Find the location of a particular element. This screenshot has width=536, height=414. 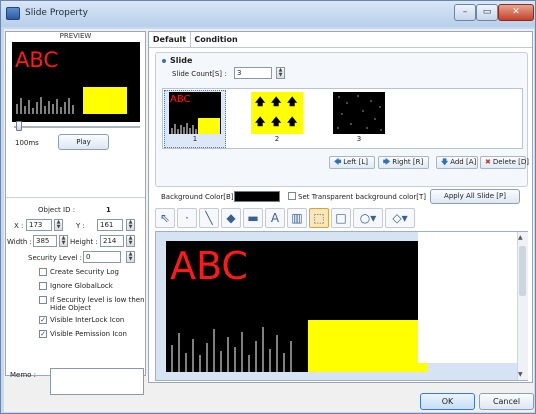

add-icon: 🡇 is located at coordinates (445, 162).